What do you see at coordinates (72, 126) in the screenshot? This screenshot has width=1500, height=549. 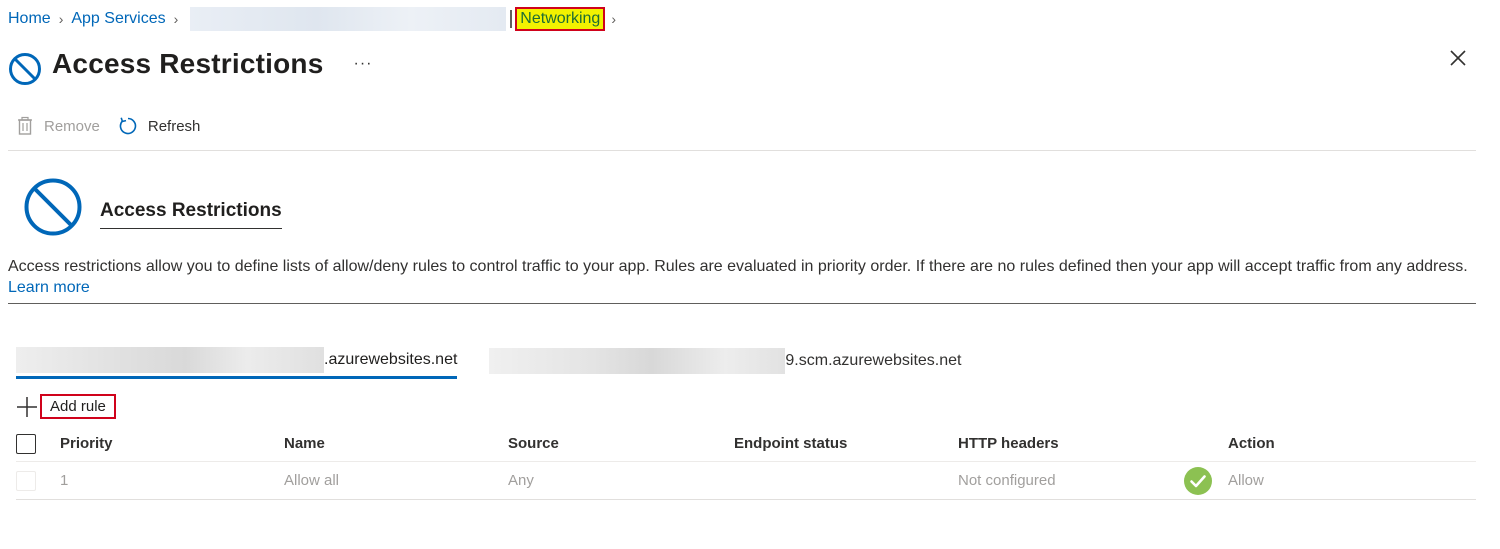 I see `remove-button-label: Remove` at bounding box center [72, 126].